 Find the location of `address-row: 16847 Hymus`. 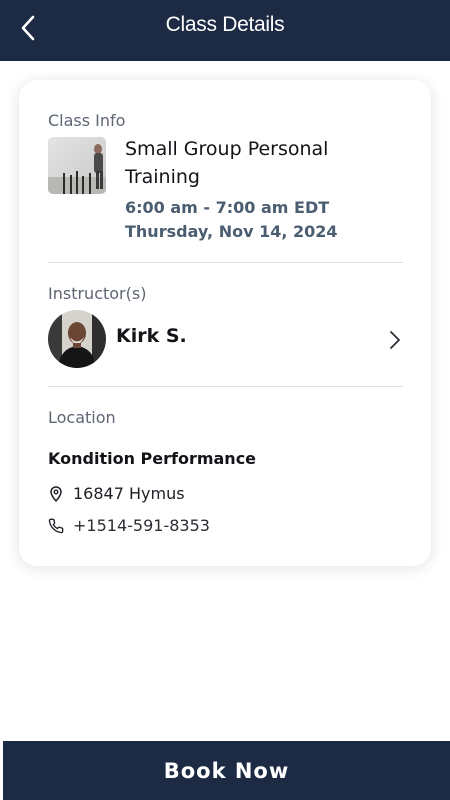

address-row: 16847 Hymus is located at coordinates (116, 493).